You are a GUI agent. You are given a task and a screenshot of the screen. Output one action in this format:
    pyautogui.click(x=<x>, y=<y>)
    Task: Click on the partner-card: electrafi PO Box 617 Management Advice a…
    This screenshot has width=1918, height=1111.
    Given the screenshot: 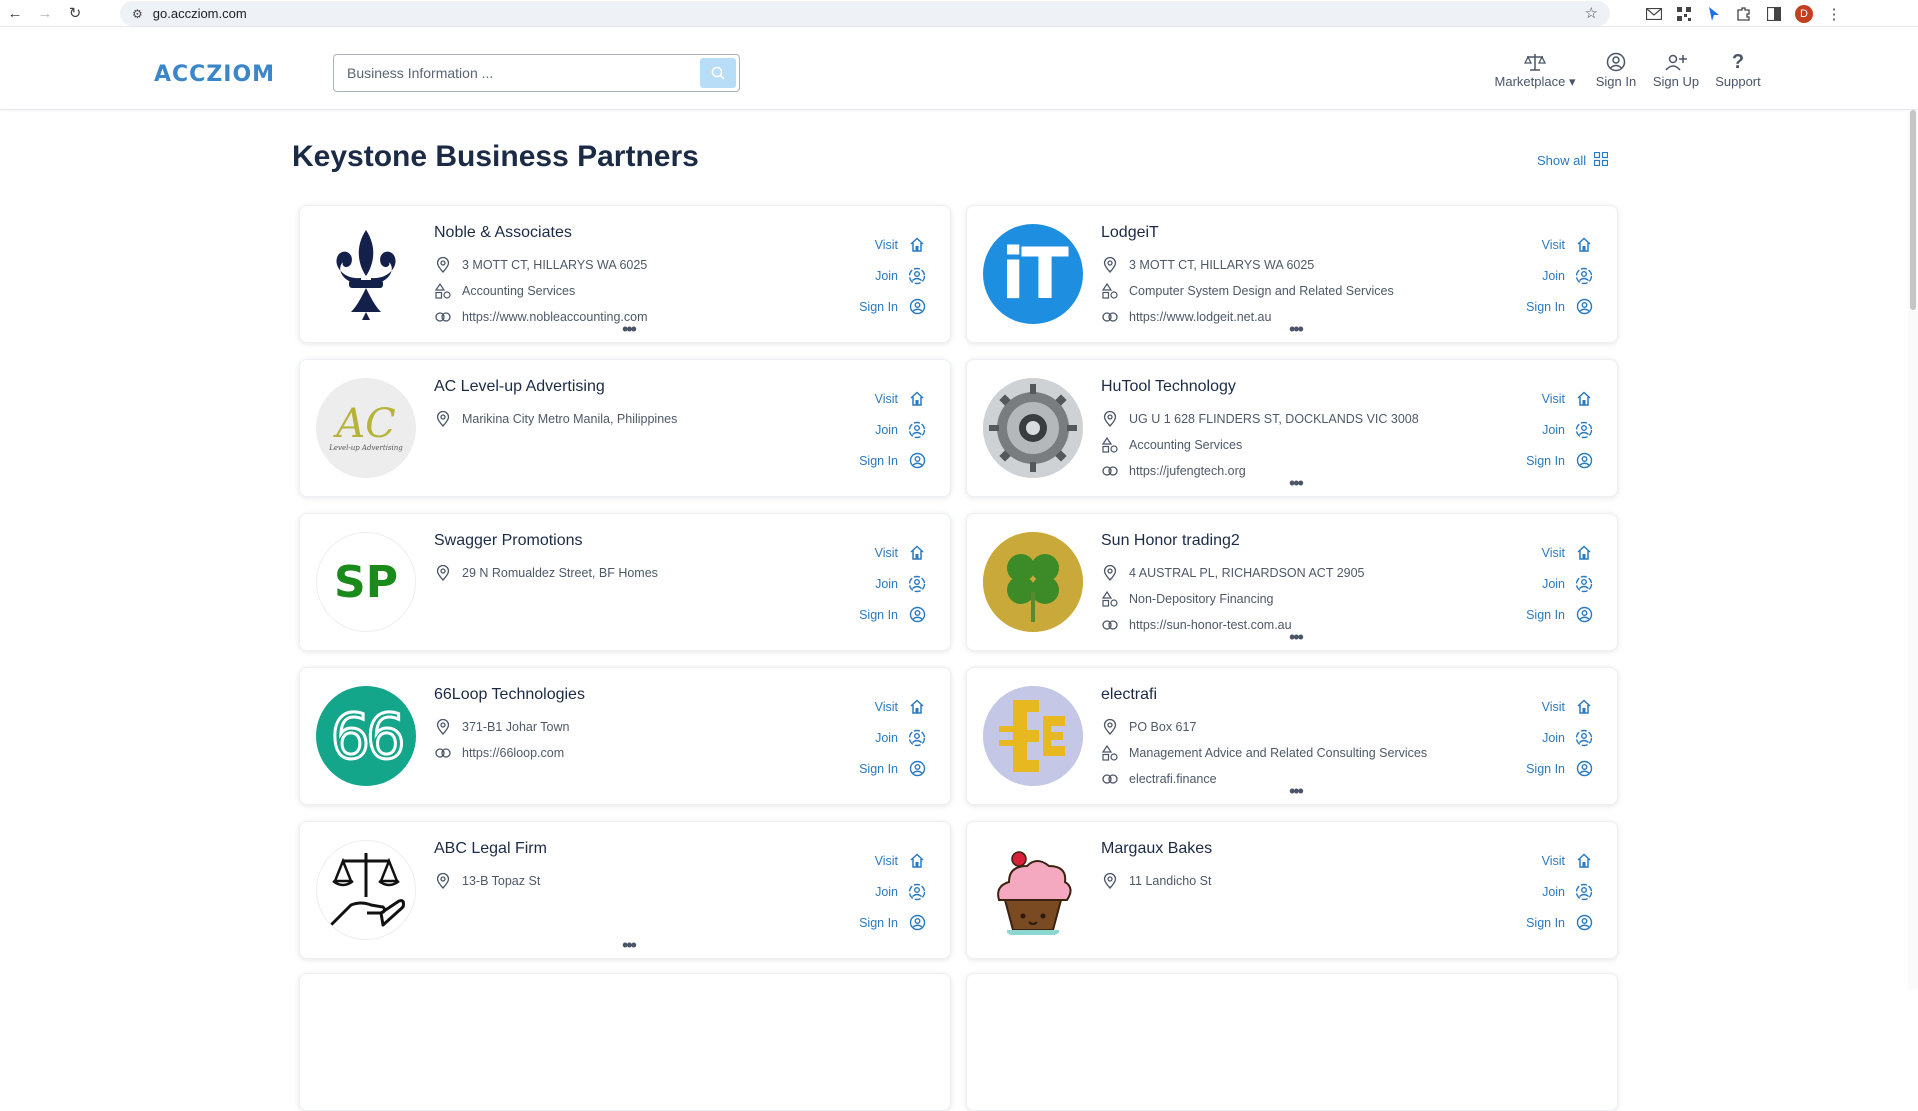 What is the action you would take?
    pyautogui.click(x=1292, y=736)
    